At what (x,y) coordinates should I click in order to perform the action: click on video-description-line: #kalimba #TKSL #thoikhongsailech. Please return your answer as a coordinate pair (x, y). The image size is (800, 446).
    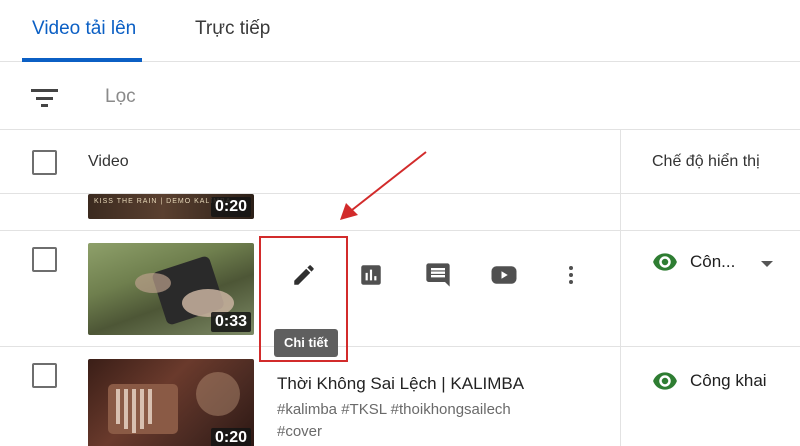
    Looking at the image, I should click on (394, 409).